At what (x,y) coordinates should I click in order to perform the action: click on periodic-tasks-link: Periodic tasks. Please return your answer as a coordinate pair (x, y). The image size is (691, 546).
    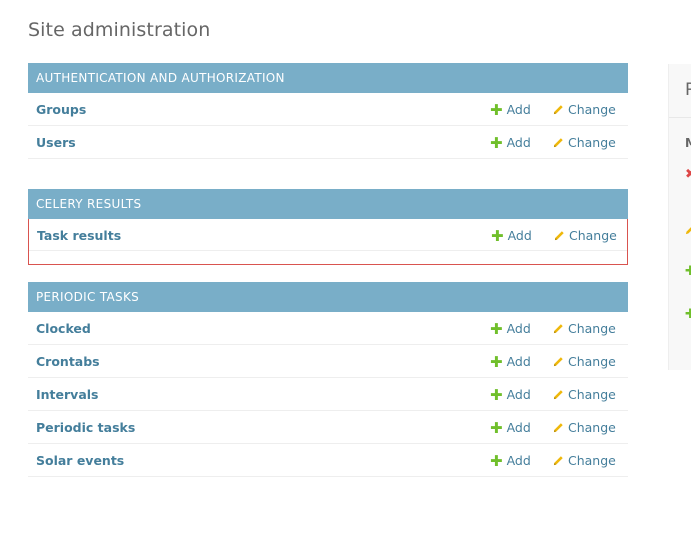
    Looking at the image, I should click on (85, 427).